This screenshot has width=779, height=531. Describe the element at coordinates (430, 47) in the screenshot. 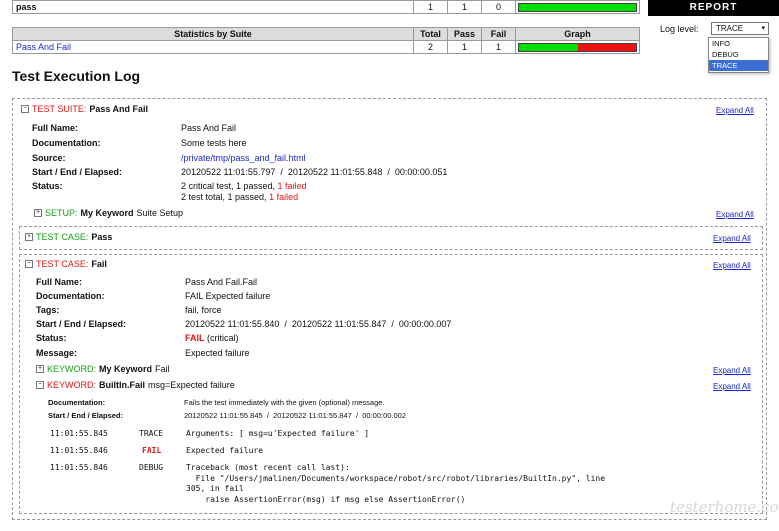

I see `stat-total: 2` at that location.